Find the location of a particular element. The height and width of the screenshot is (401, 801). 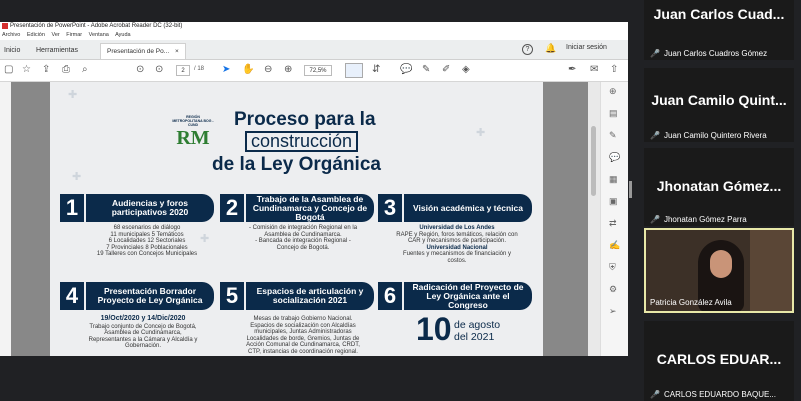

participant-name: Juan Camilo Quintero Rivera is located at coordinates (715, 135).